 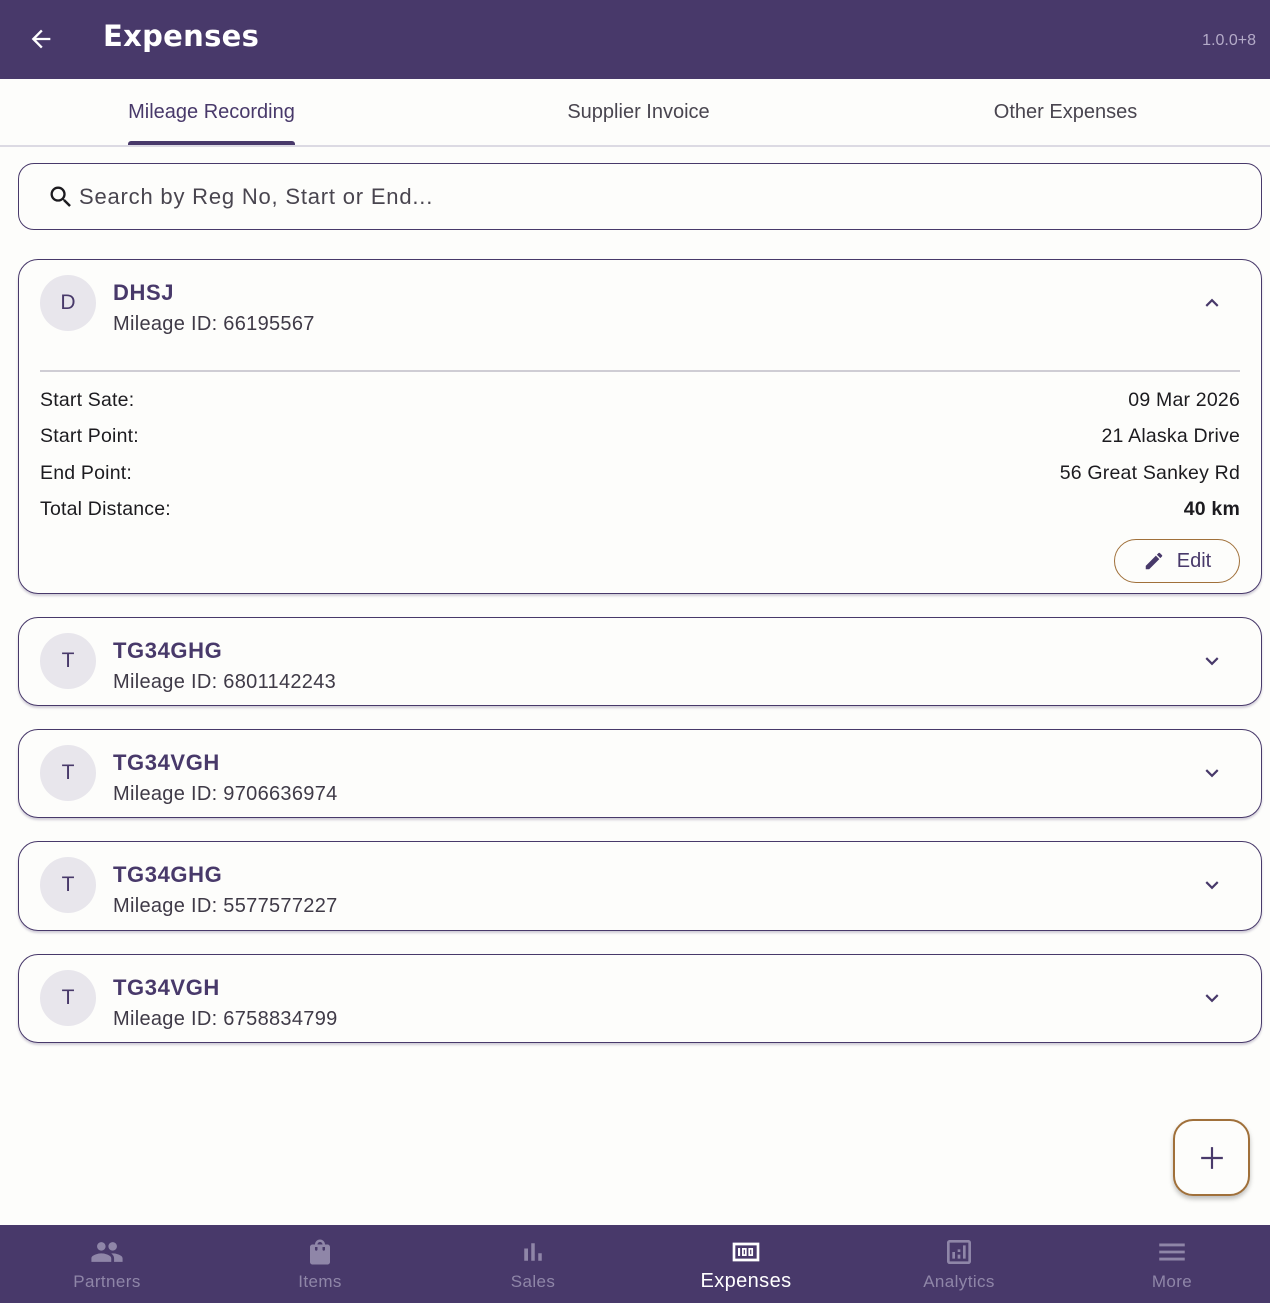 What do you see at coordinates (211, 143) in the screenshot?
I see `tab-indicator` at bounding box center [211, 143].